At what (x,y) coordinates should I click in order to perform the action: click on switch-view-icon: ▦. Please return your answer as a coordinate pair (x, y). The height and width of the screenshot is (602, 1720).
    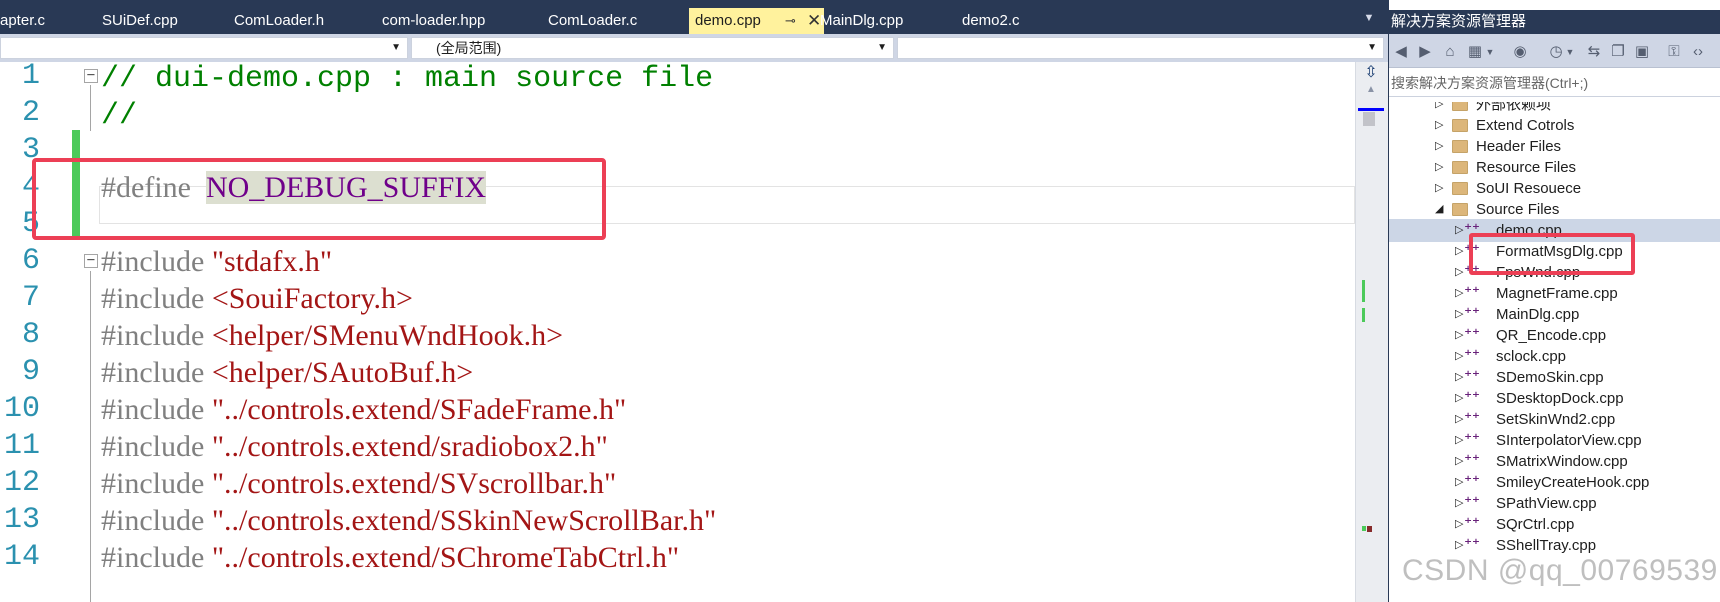
    Looking at the image, I should click on (1475, 52).